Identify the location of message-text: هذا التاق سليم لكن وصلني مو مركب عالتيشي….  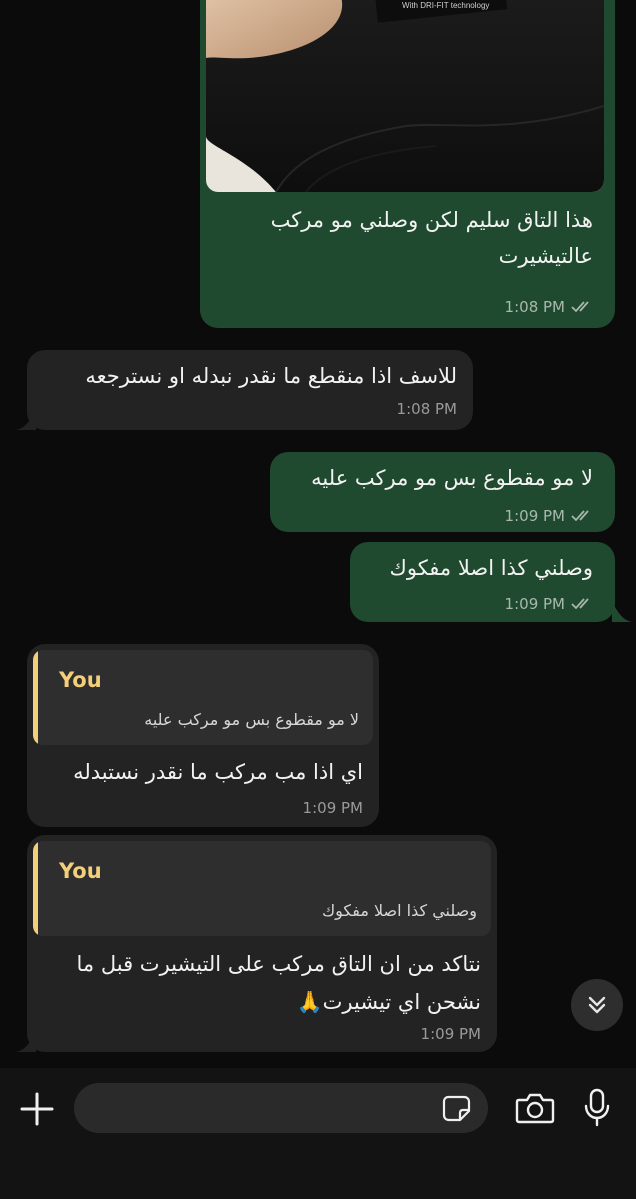
(431, 238).